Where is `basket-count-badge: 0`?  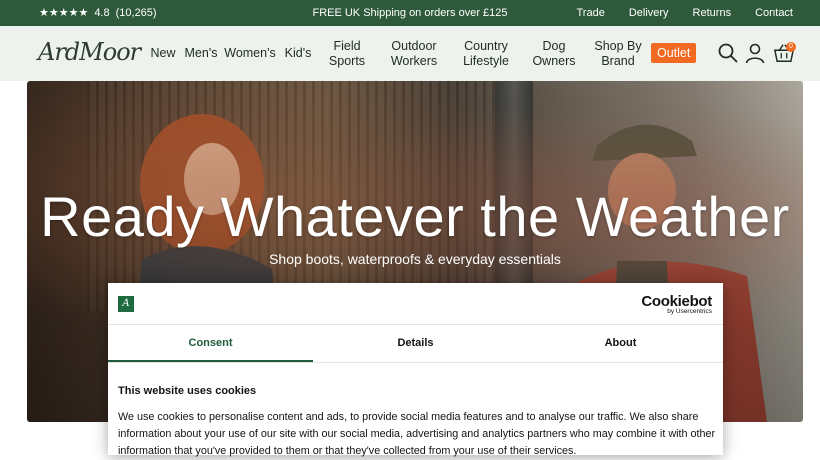
basket-count-badge: 0 is located at coordinates (791, 47).